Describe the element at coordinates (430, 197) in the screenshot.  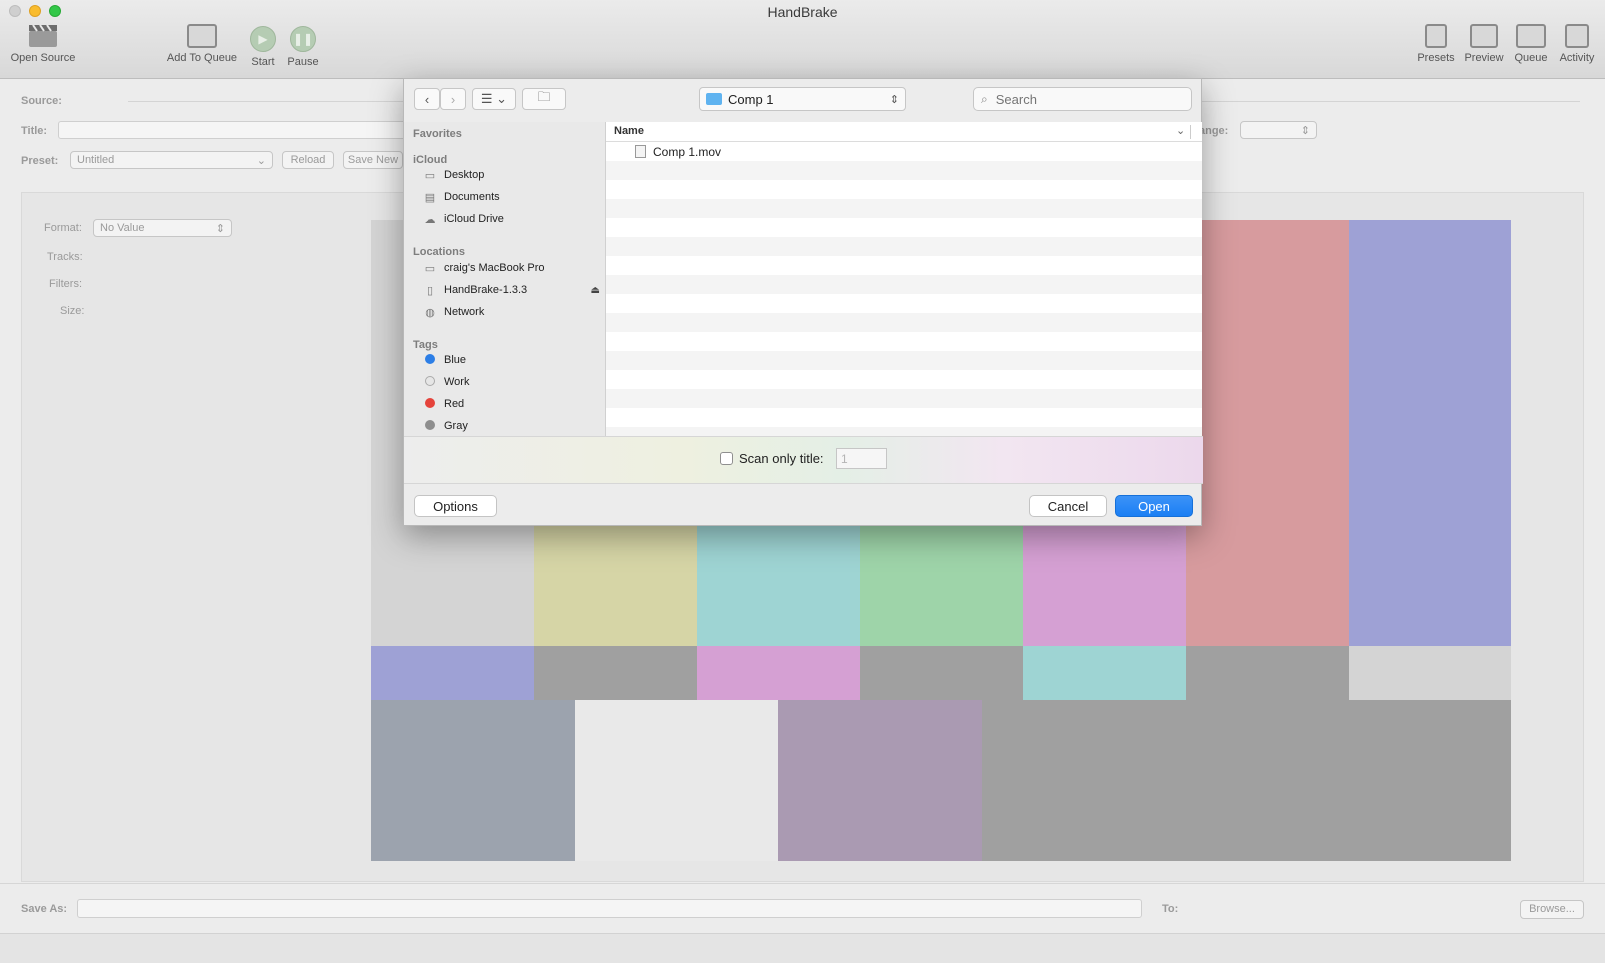
I see `documents-icon: ▤` at that location.